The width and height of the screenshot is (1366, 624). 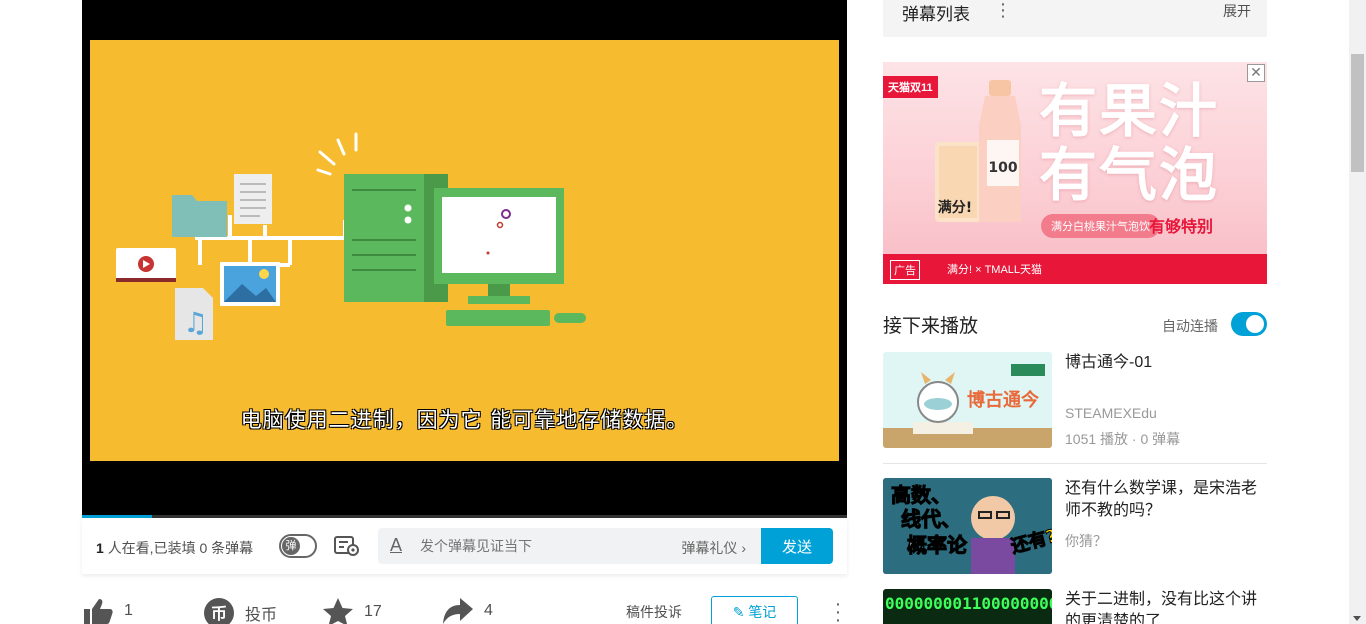 What do you see at coordinates (713, 548) in the screenshot?
I see `danmaku-etiquette-link: 弹幕礼仪 ›` at bounding box center [713, 548].